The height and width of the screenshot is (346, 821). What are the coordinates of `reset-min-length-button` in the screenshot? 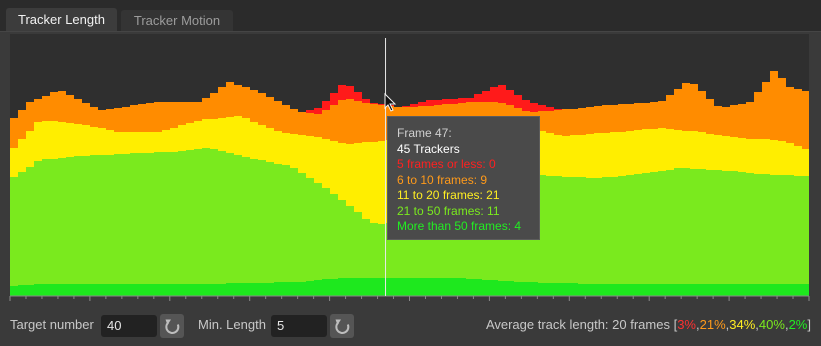 It's located at (342, 326).